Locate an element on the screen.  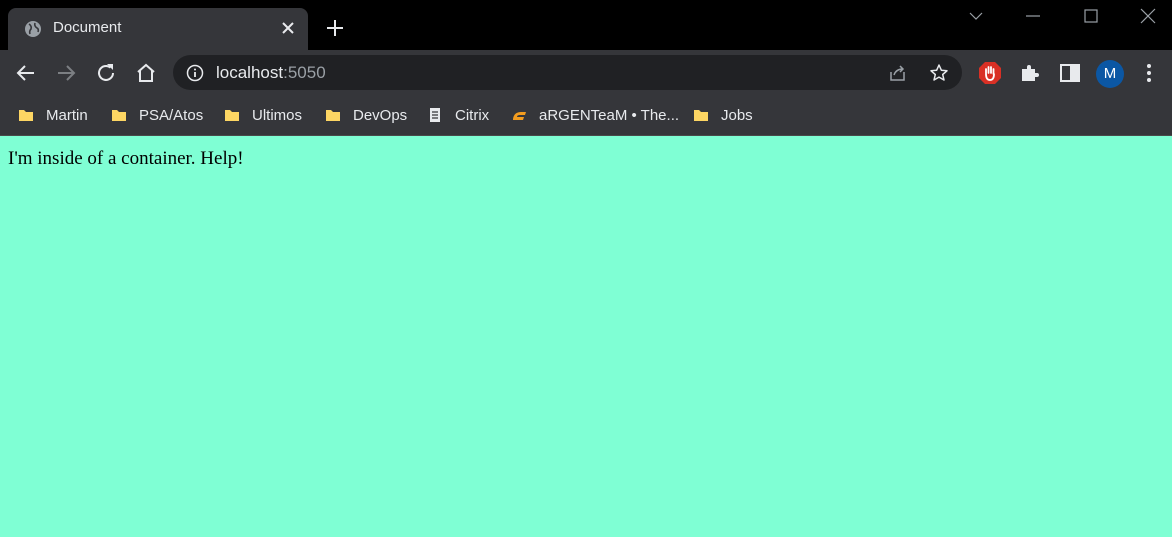
extensions-icon is located at coordinates (1030, 73).